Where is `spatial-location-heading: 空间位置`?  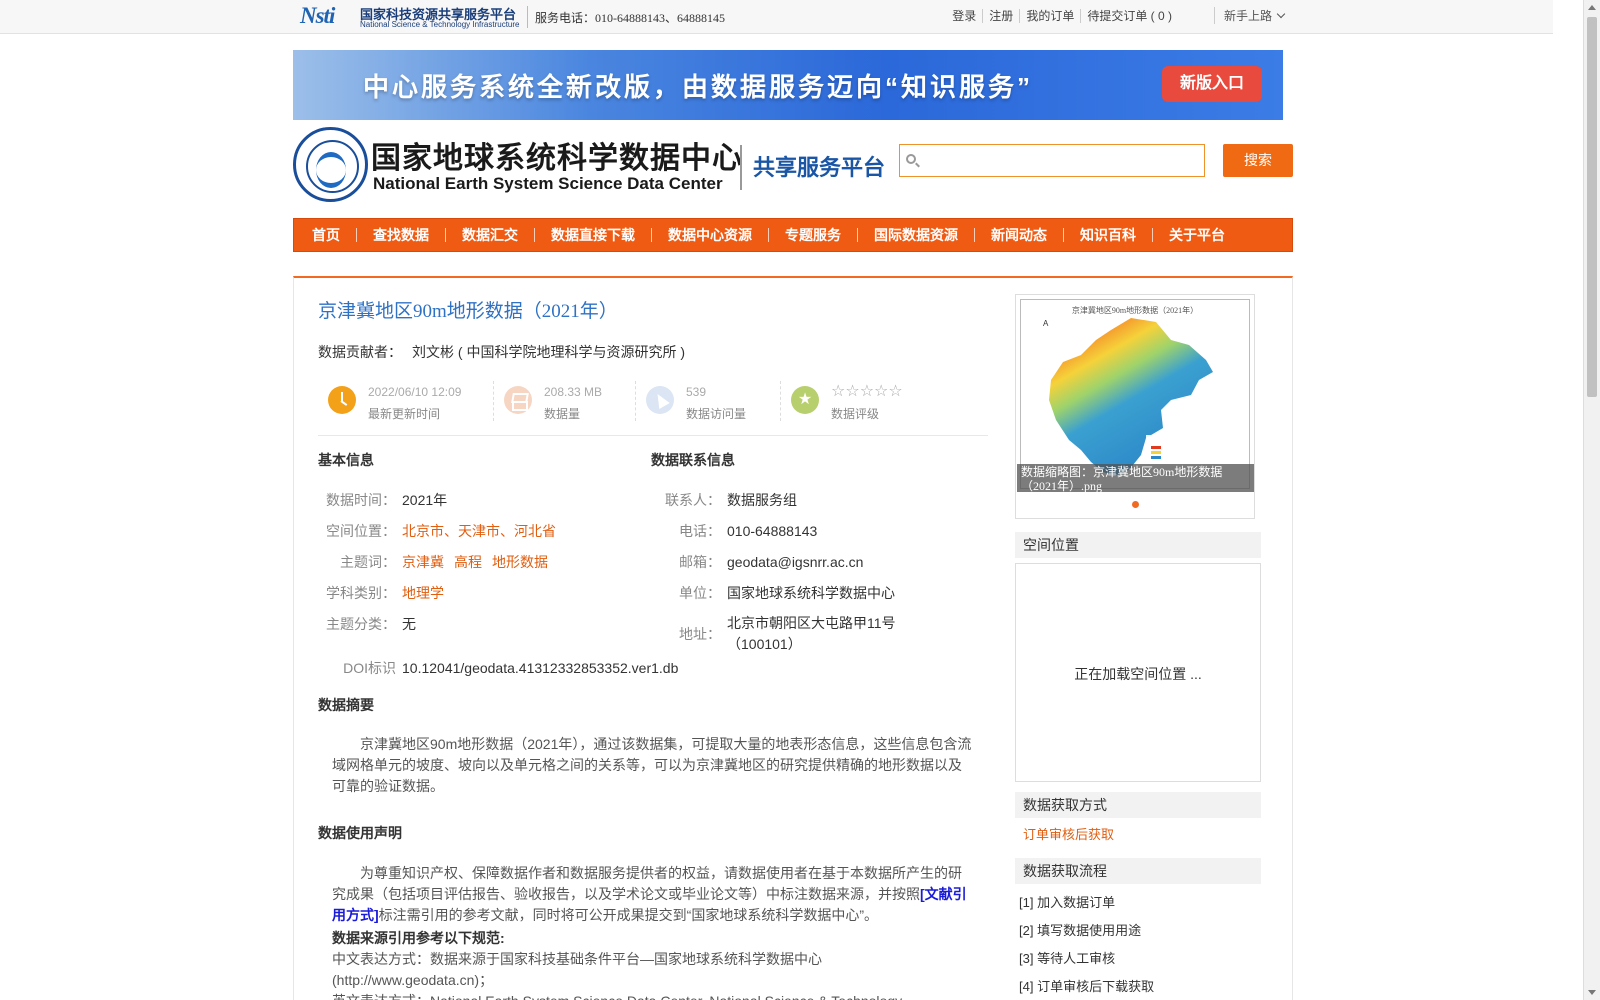 spatial-location-heading: 空间位置 is located at coordinates (1138, 545).